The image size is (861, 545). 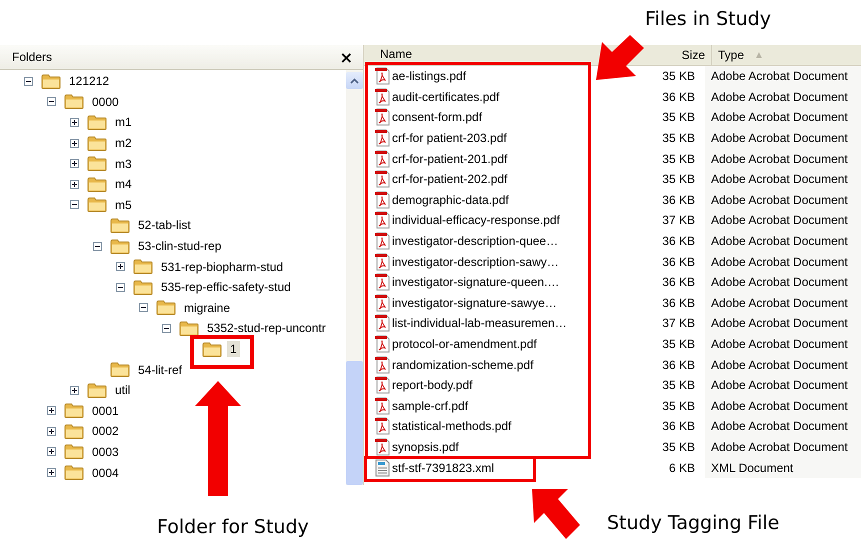 What do you see at coordinates (682, 467) in the screenshot?
I see `file-size: 6 KB` at bounding box center [682, 467].